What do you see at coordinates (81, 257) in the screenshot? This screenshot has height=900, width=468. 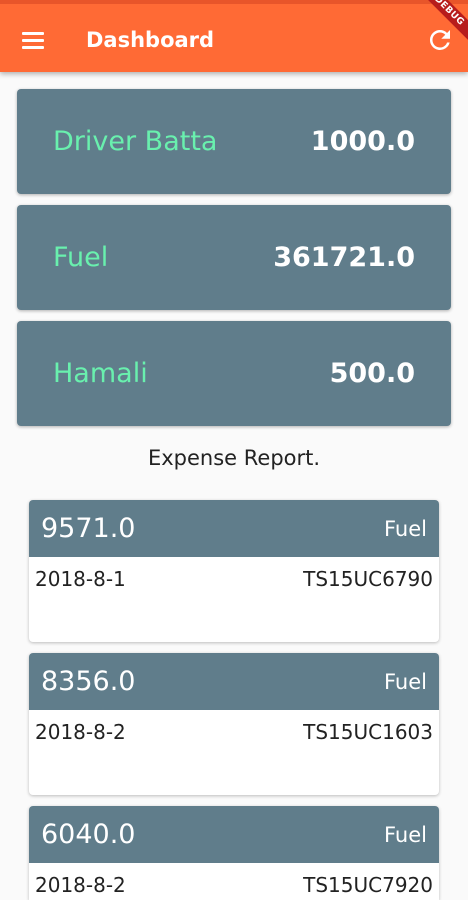 I see `summary-label: Fuel` at bounding box center [81, 257].